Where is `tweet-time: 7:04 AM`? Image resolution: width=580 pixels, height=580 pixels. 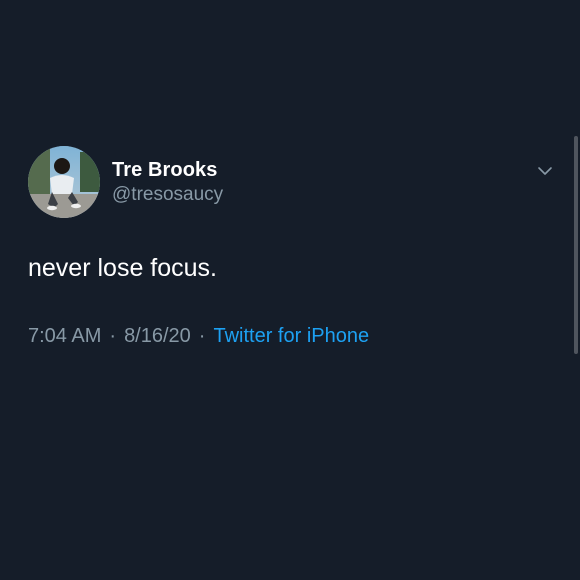 tweet-time: 7:04 AM is located at coordinates (65, 336).